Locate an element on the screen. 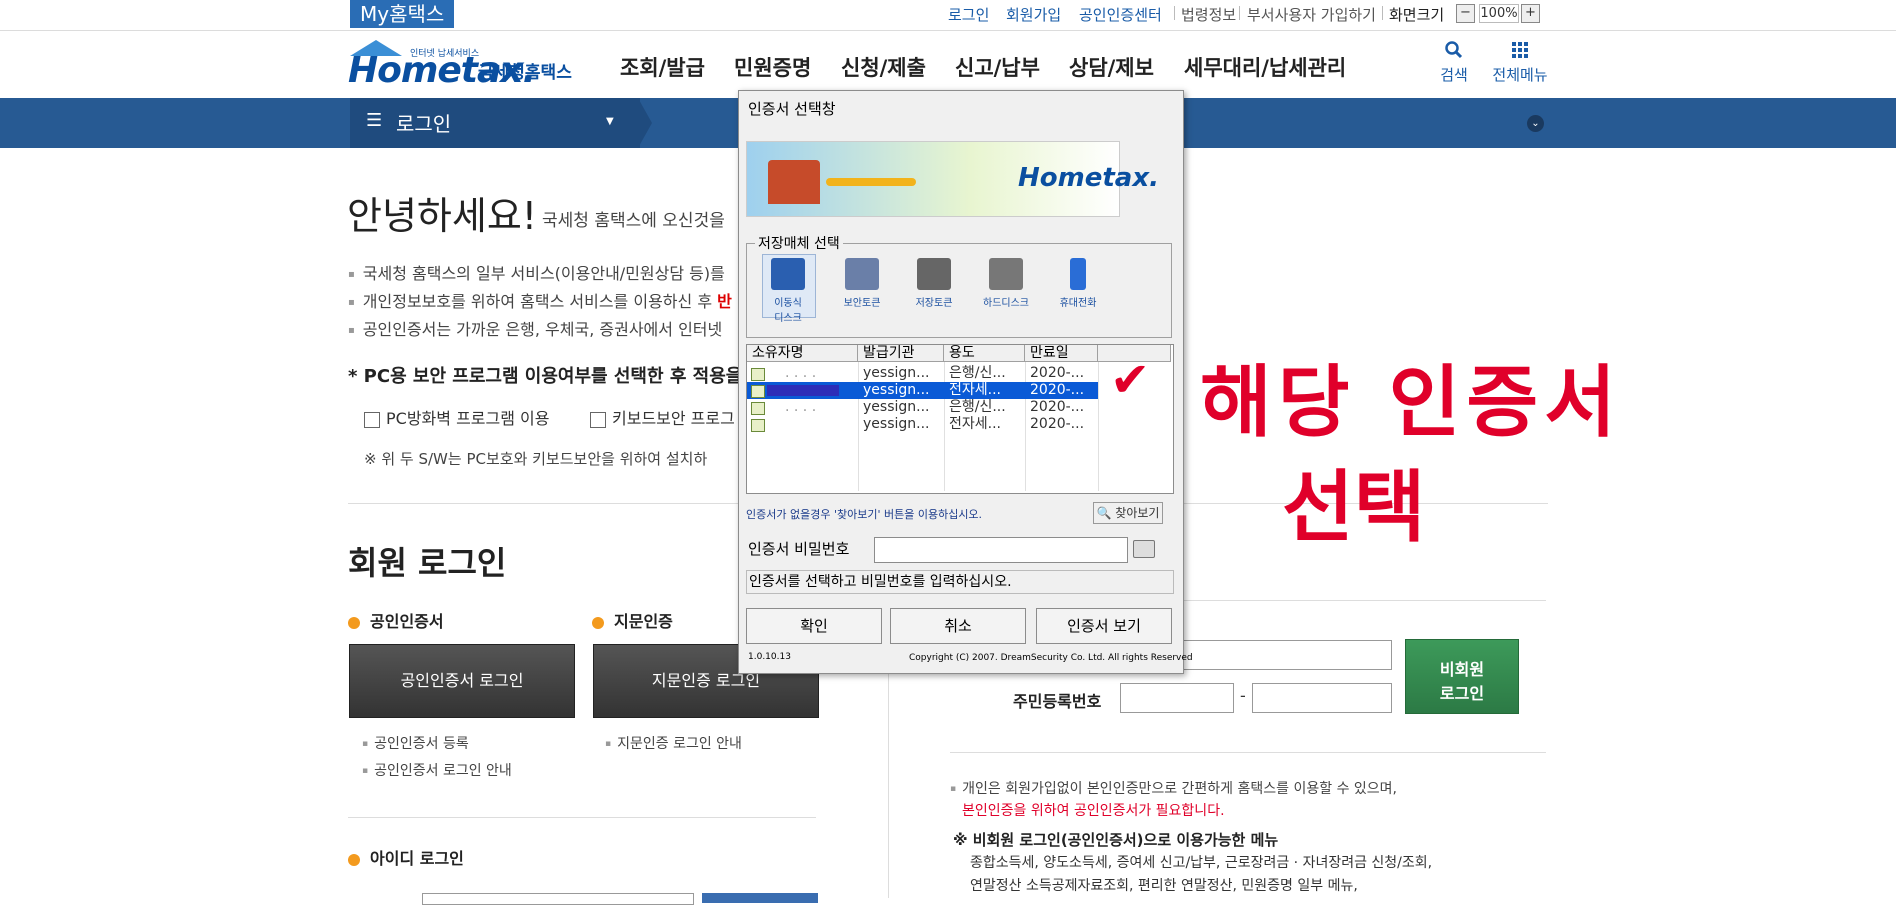 This screenshot has height=905, width=1896. media-label: 하드디스크 is located at coordinates (1006, 303).